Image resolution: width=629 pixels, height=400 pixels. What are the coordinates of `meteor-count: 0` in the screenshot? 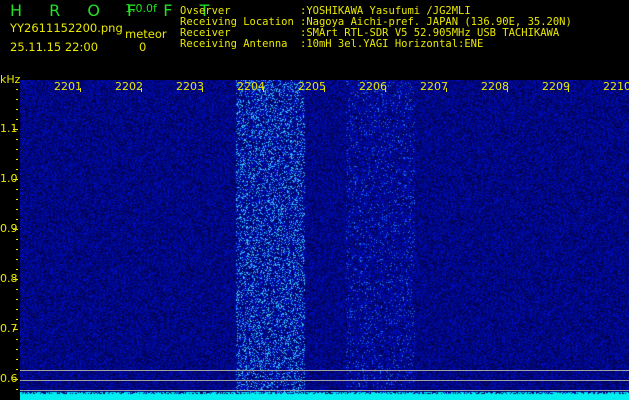 It's located at (143, 47).